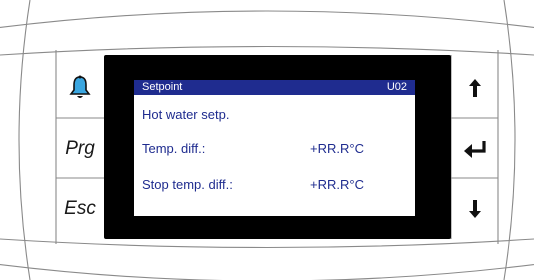 The image size is (534, 280). I want to click on screen-header: Setpoint U02, so click(274, 87).